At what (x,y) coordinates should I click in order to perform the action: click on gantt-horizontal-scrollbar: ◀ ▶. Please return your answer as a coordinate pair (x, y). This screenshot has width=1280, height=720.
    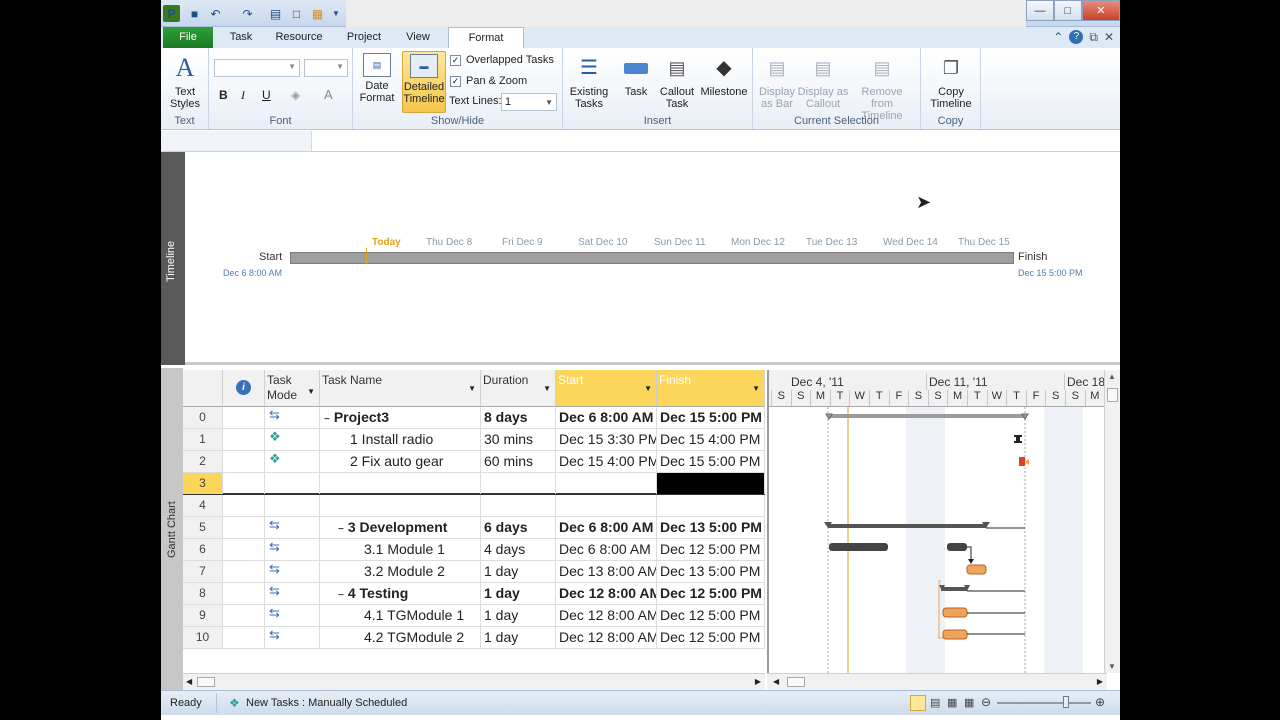
    Looking at the image, I should click on (937, 681).